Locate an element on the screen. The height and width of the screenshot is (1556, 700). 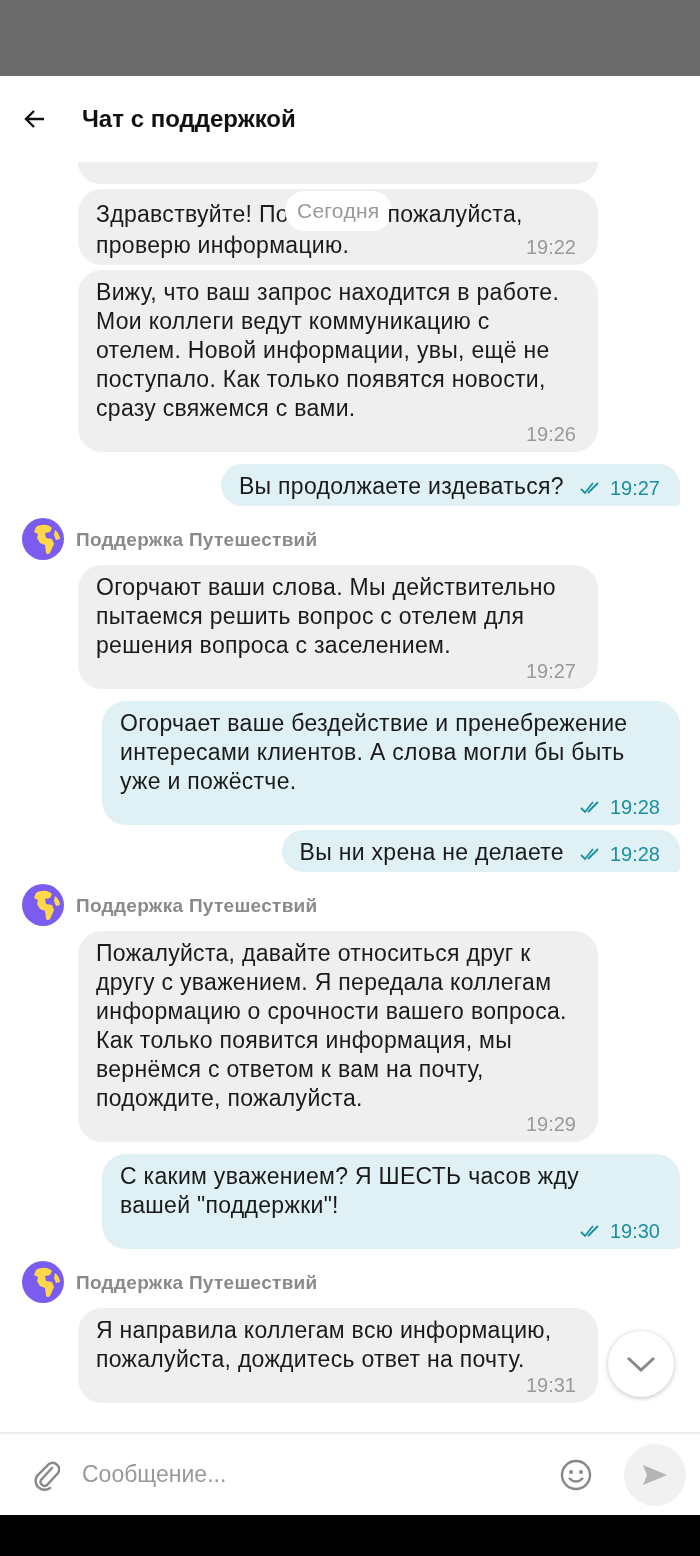
message-text: Вы ни хрена не делаете is located at coordinates (431, 852).